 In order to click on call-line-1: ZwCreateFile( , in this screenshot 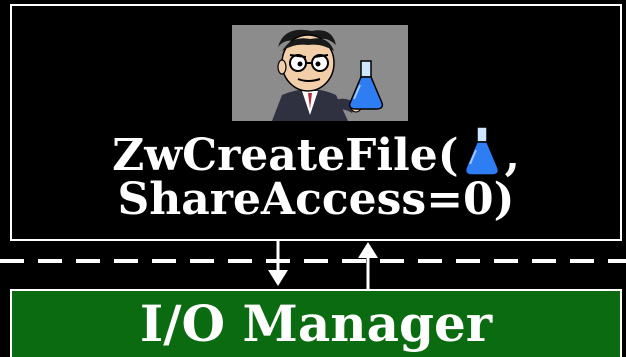, I will do `click(316, 152)`.